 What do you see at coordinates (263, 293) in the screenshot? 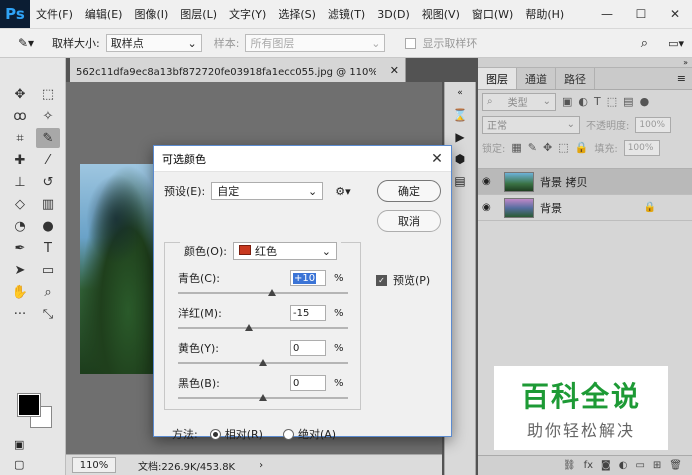
I see `cyan-slider` at bounding box center [263, 293].